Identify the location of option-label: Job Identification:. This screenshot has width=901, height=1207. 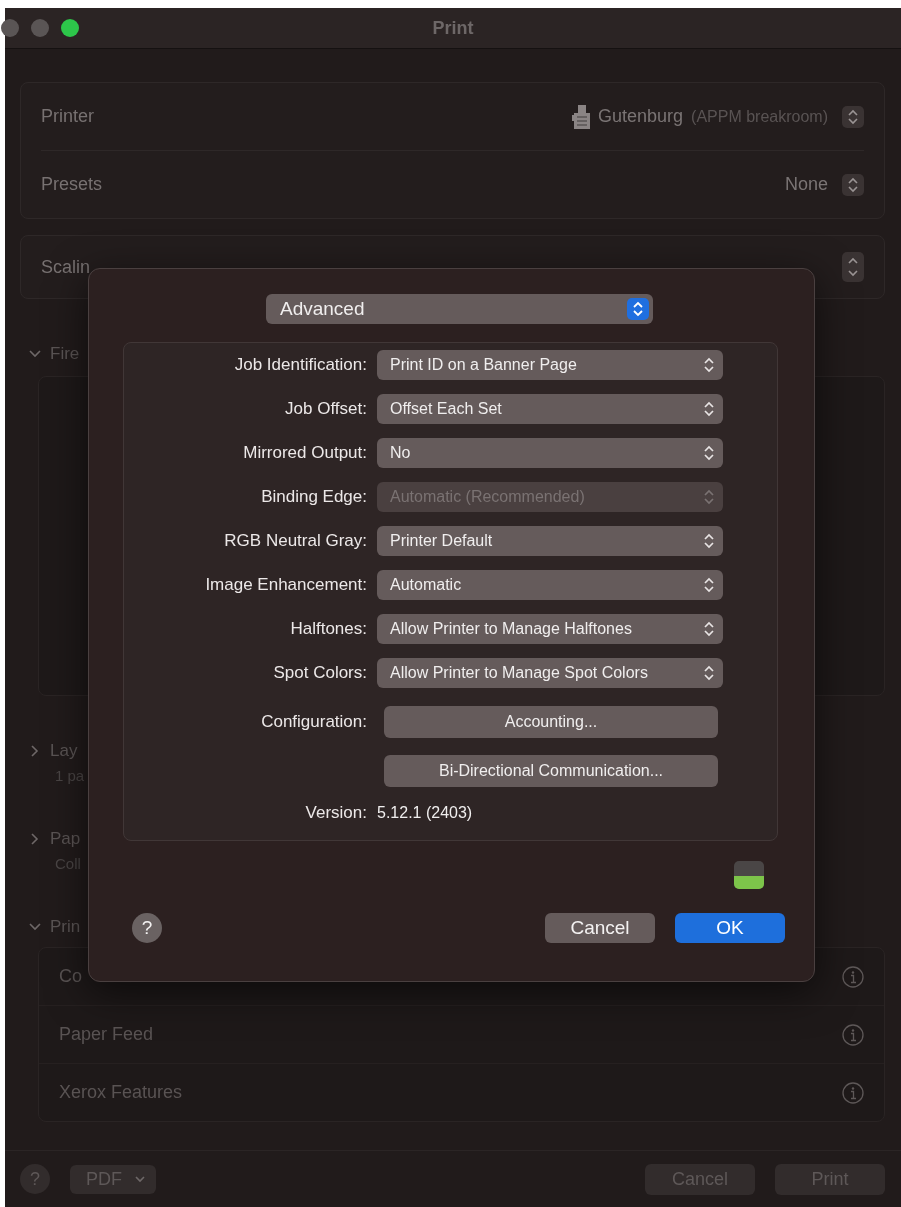
(300, 365).